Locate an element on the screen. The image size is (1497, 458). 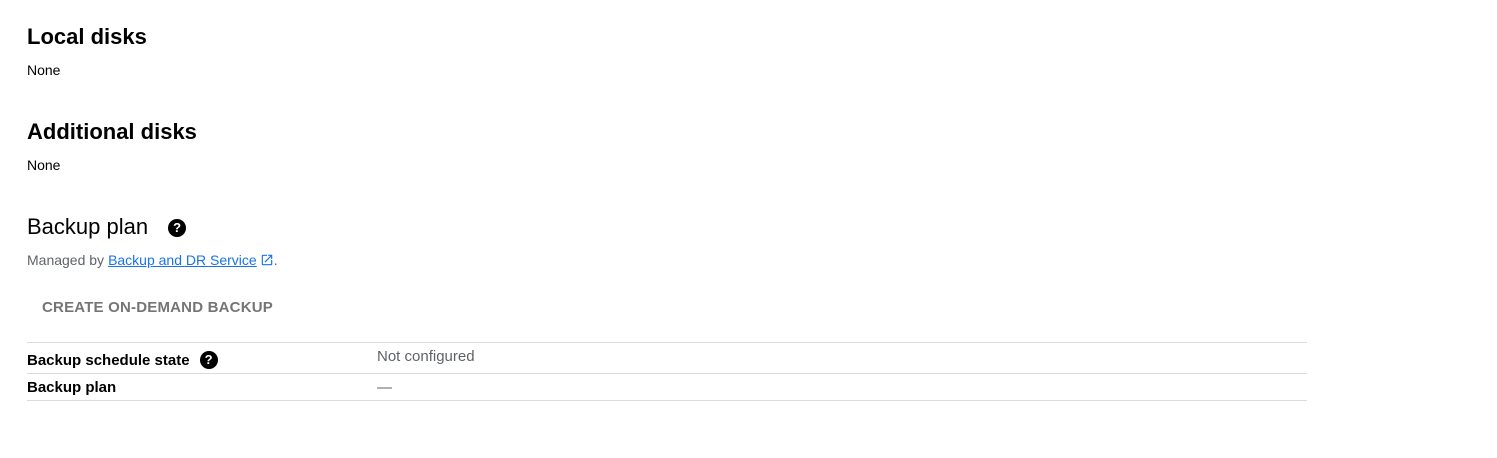
local-disks-section: Local disks None is located at coordinates (87, 51).